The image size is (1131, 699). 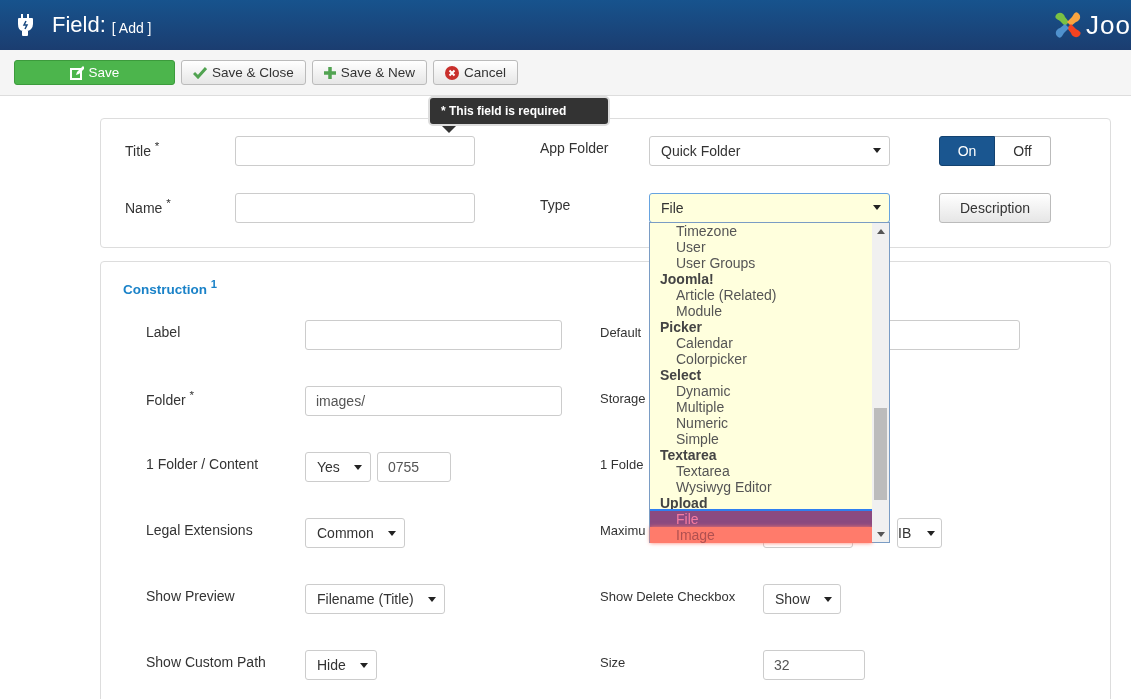 I want to click on dropdown-option: User Groups, so click(x=761, y=262).